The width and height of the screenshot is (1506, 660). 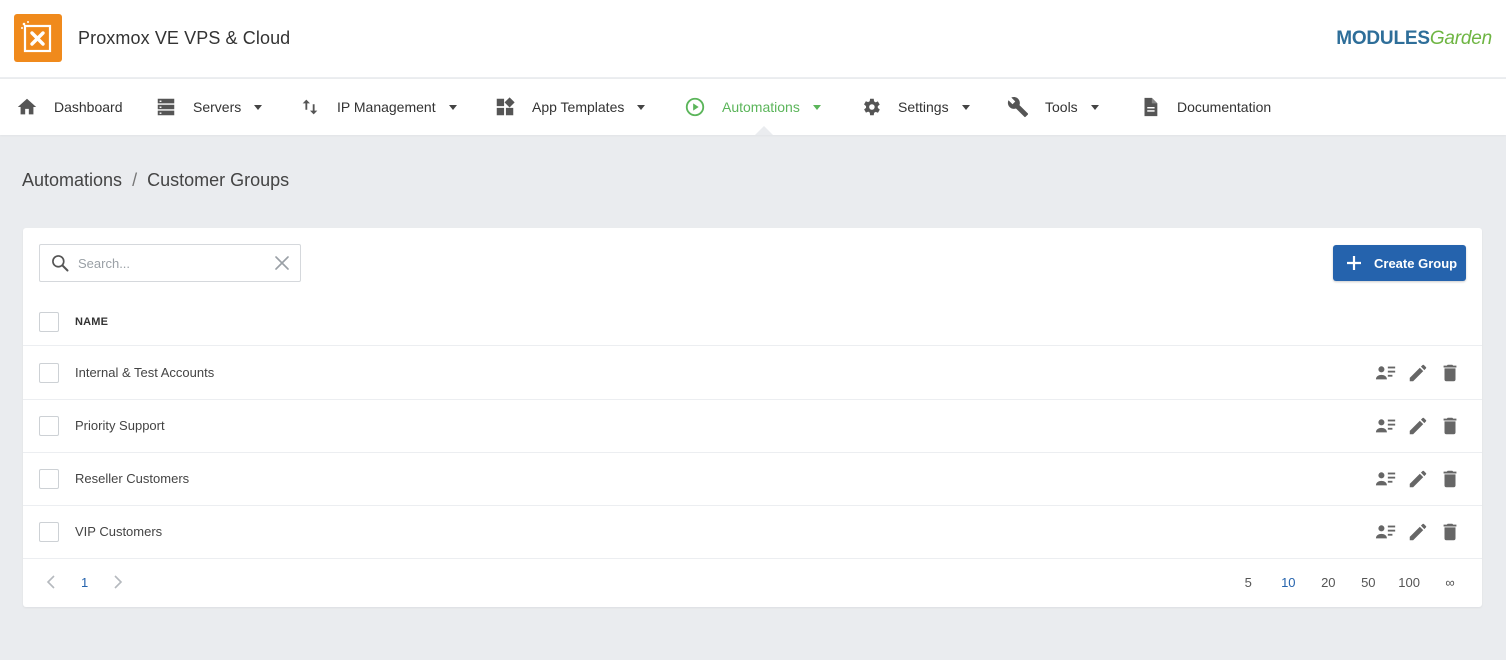 I want to click on nav-item-servers: Servers, so click(x=209, y=107).